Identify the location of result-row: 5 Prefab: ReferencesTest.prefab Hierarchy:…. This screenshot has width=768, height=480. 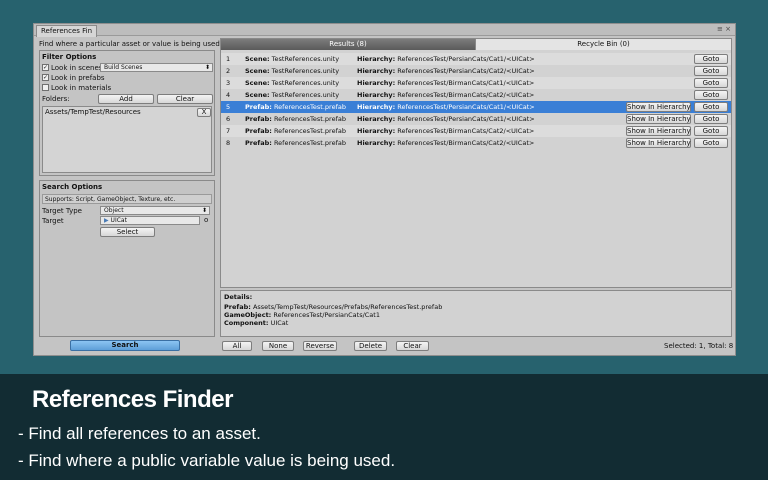
(476, 107).